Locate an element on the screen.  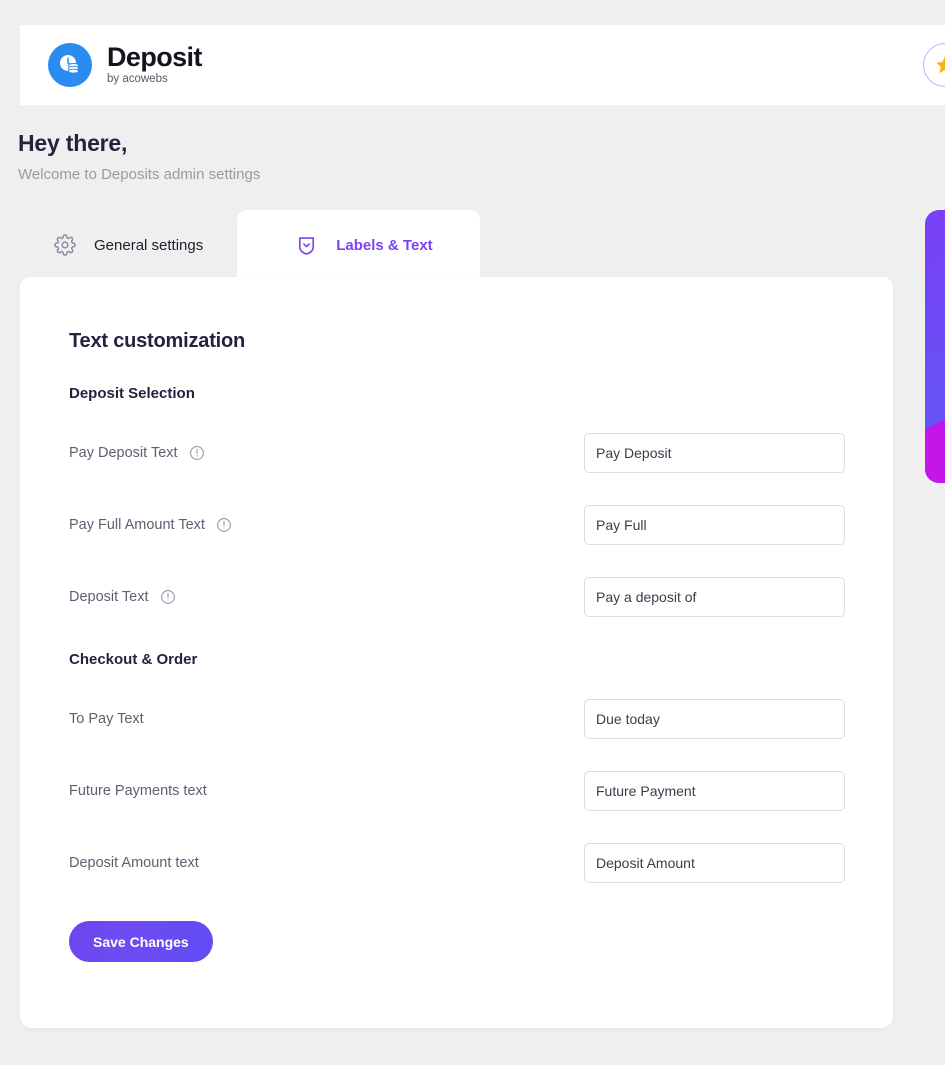
field-label: Future Payments text is located at coordinates (138, 791).